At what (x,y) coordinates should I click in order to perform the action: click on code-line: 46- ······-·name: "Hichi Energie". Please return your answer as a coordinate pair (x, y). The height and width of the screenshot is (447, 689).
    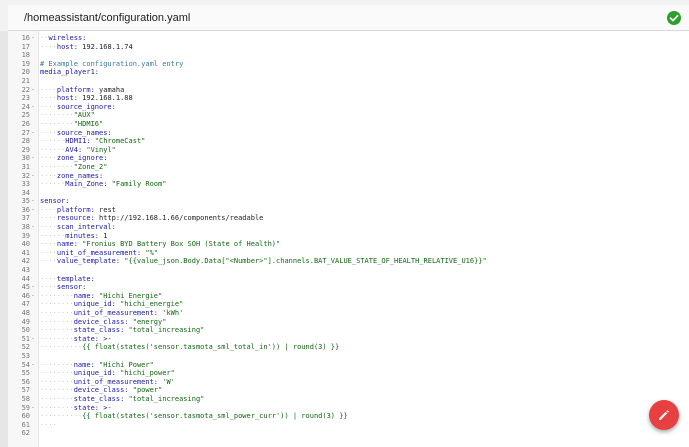
    Looking at the image, I should click on (348, 296).